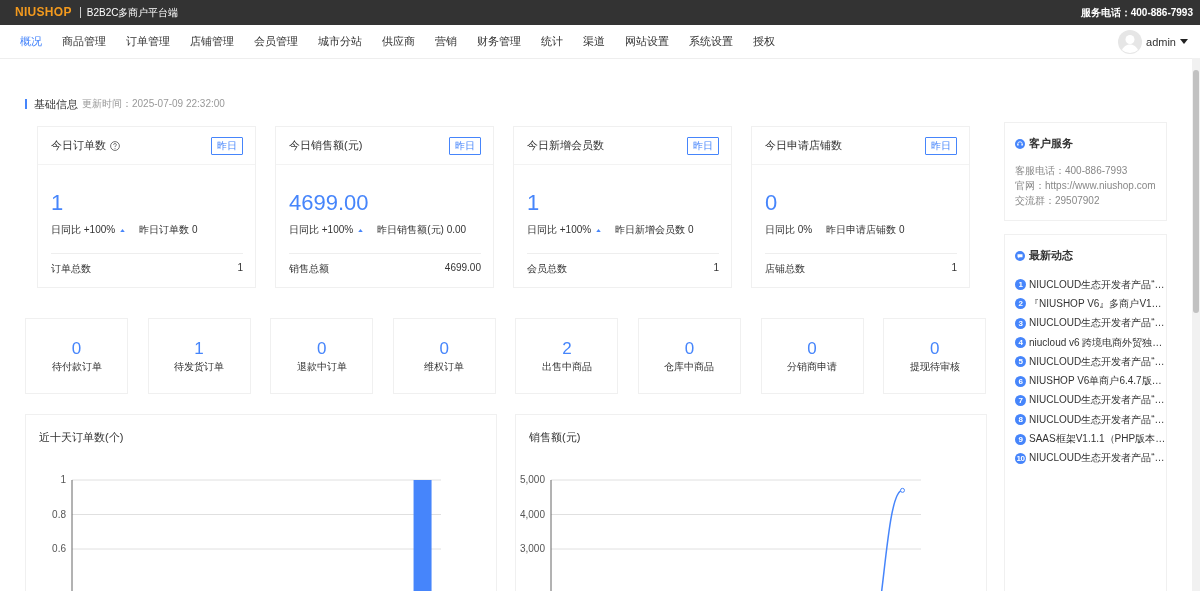 The image size is (1200, 591). I want to click on total-label: 销售总额, so click(309, 269).